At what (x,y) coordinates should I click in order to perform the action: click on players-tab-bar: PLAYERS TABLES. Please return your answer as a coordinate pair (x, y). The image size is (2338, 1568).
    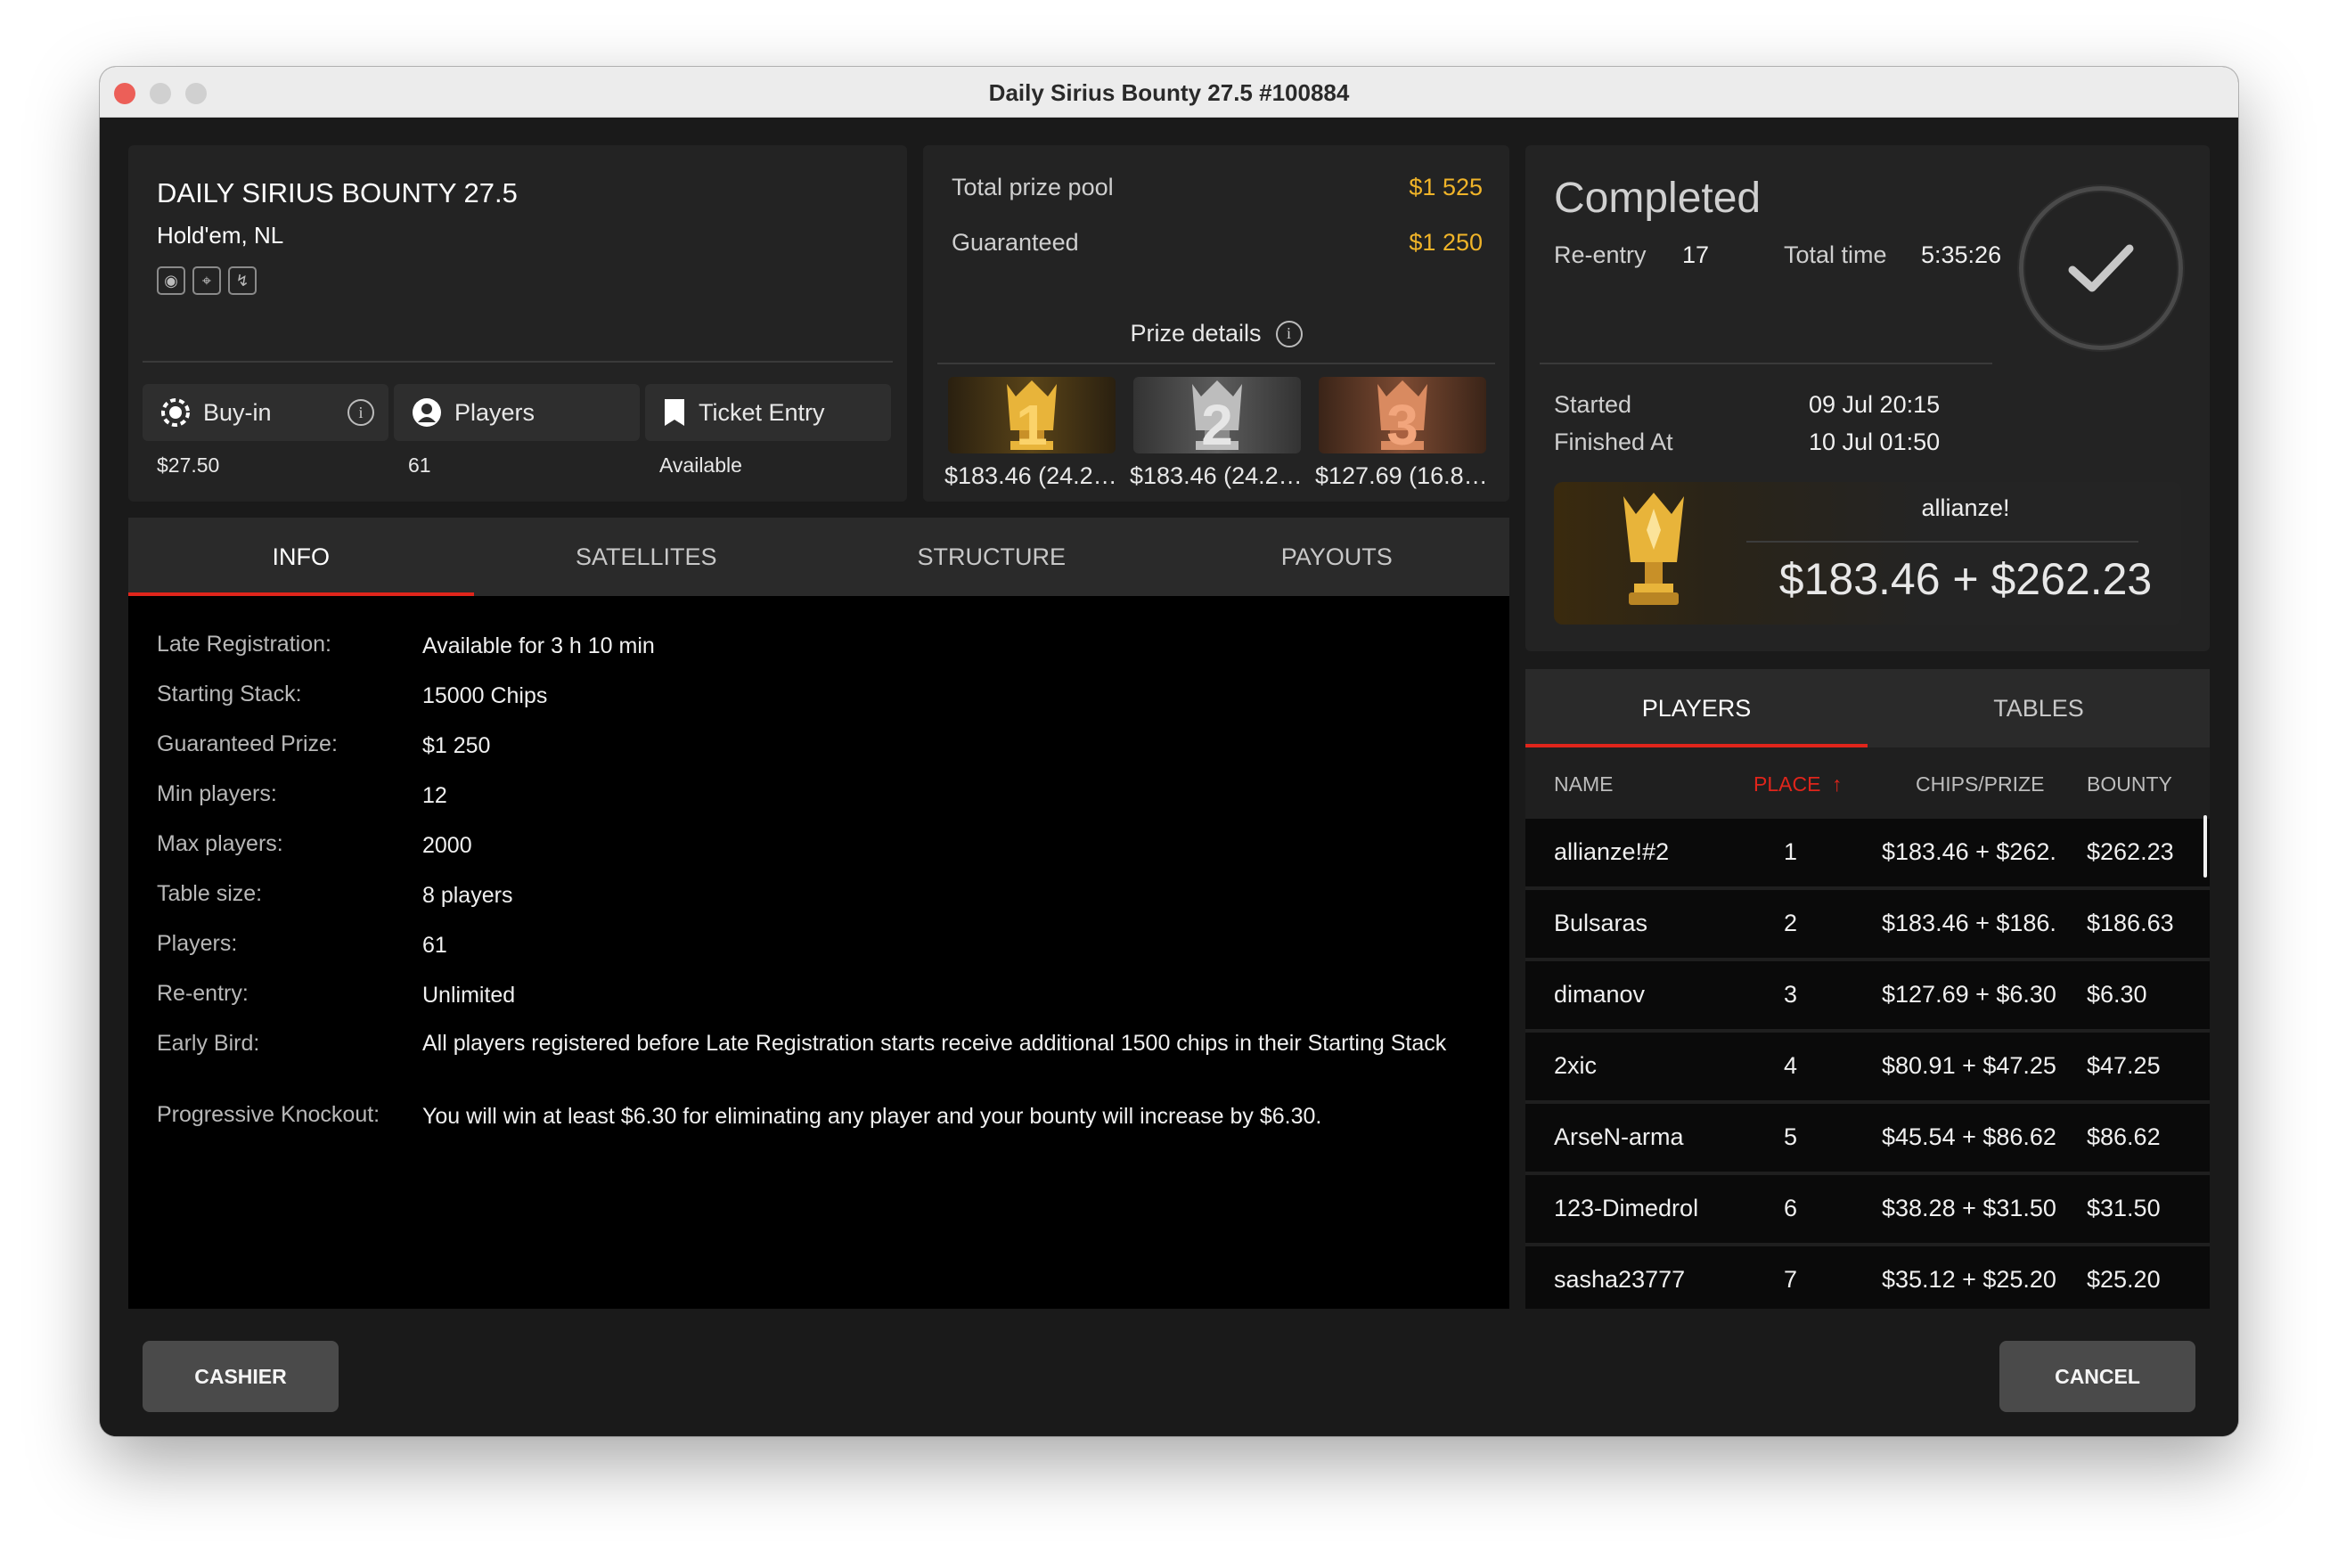
    Looking at the image, I should click on (1868, 708).